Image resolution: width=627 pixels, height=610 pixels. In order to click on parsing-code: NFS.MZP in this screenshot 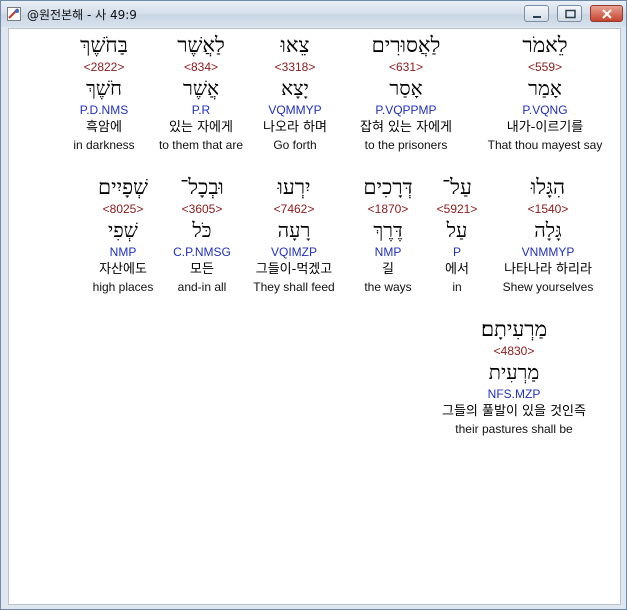, I will do `click(514, 394)`.